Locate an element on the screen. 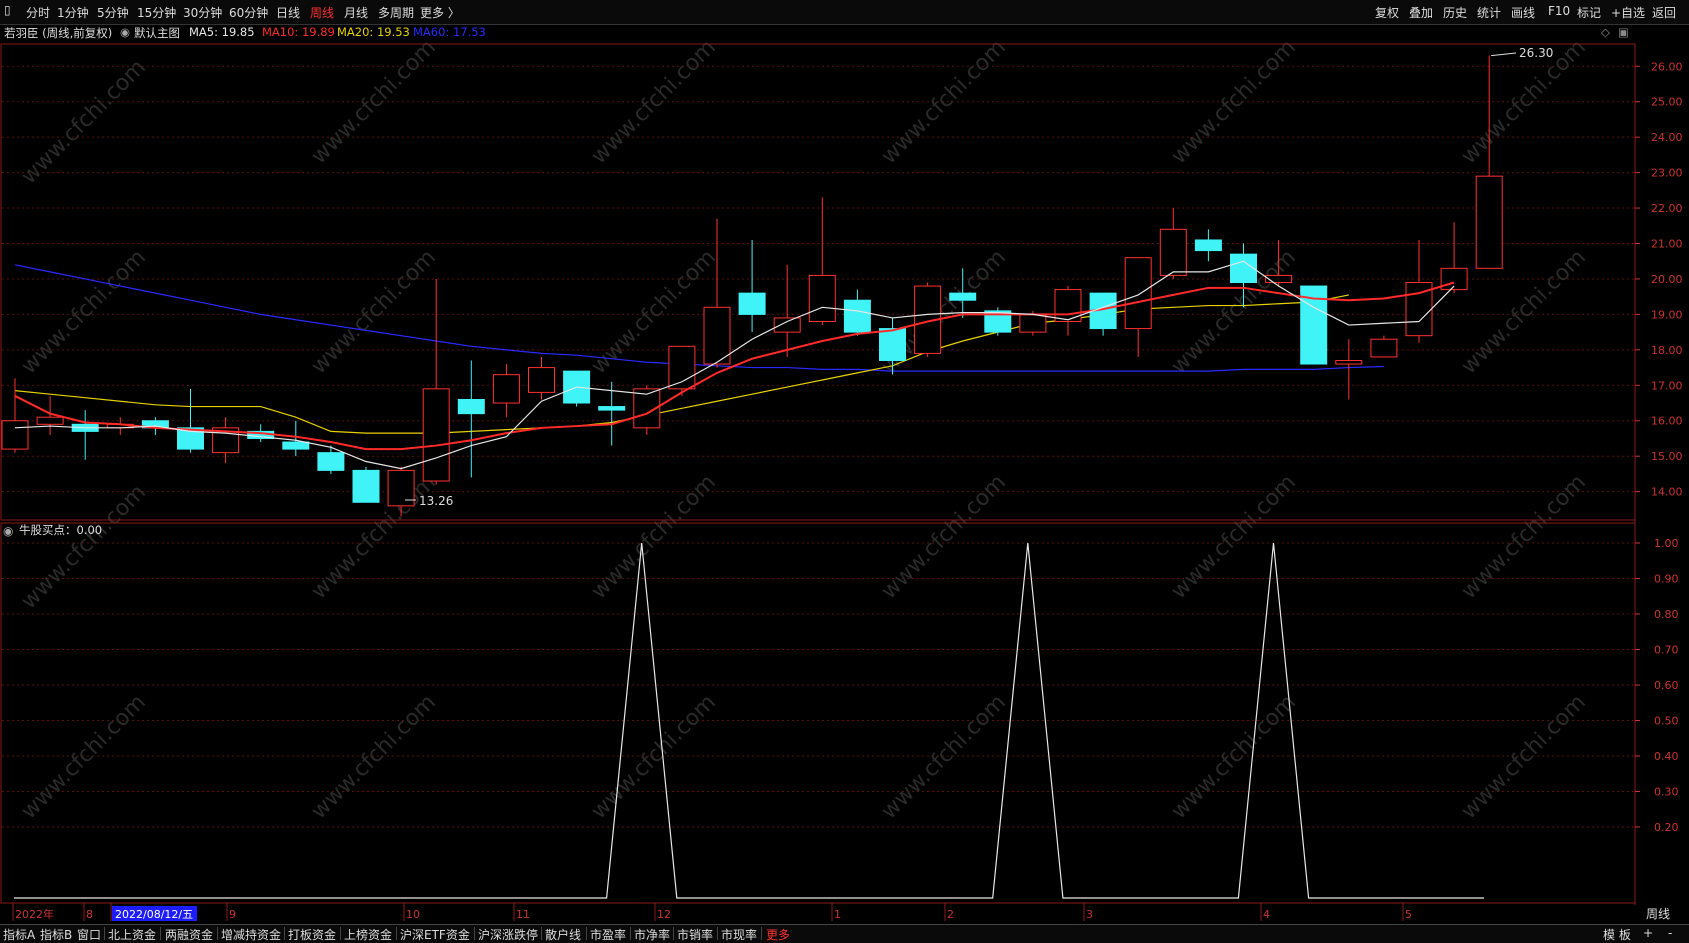 The height and width of the screenshot is (943, 1689). date-label: 1 is located at coordinates (837, 914).